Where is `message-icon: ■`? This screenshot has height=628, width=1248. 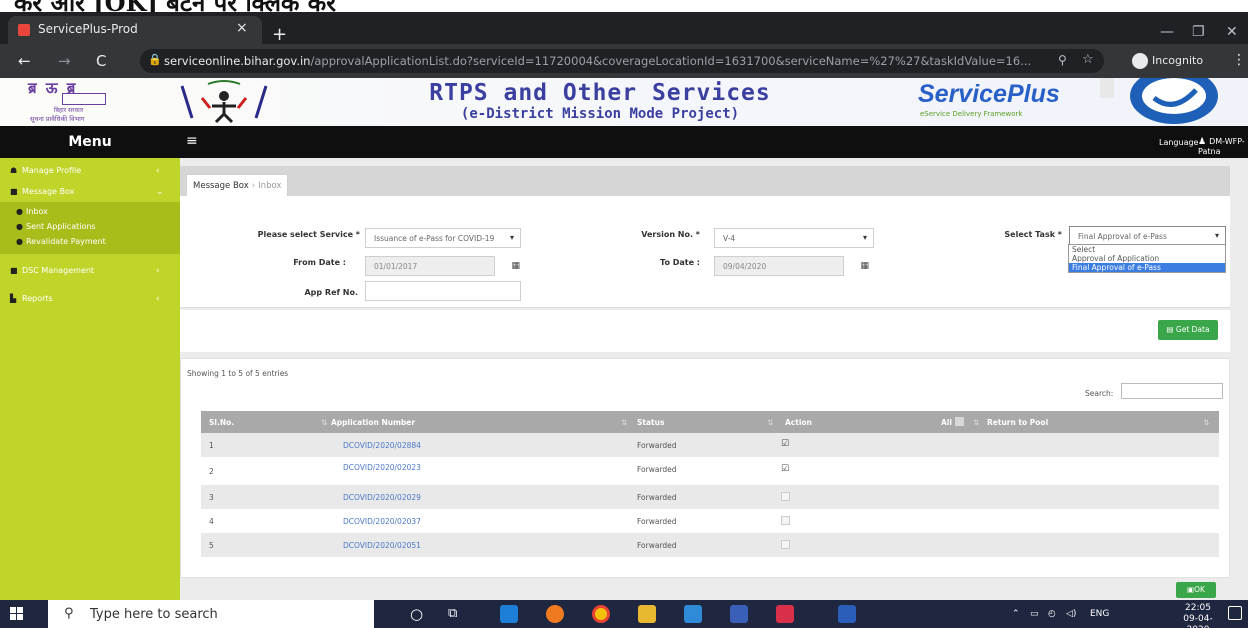
message-icon: ■ is located at coordinates (14, 191).